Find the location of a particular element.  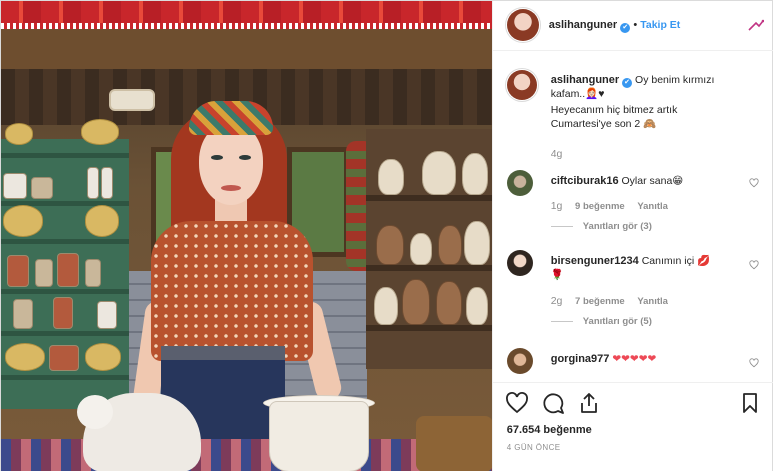

comment-text: ❤❤❤❤❤ is located at coordinates (634, 359).